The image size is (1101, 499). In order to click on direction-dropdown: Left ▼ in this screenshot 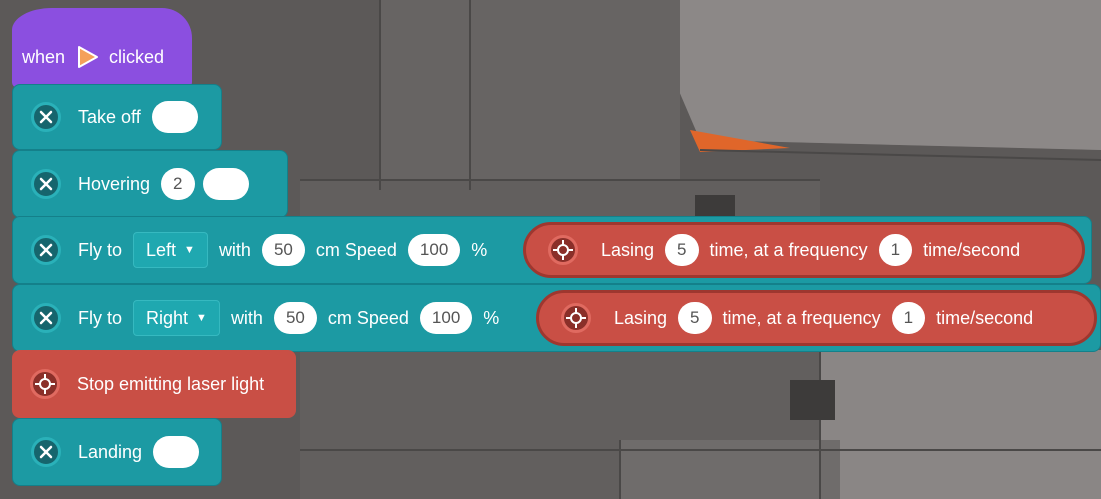, I will do `click(170, 250)`.